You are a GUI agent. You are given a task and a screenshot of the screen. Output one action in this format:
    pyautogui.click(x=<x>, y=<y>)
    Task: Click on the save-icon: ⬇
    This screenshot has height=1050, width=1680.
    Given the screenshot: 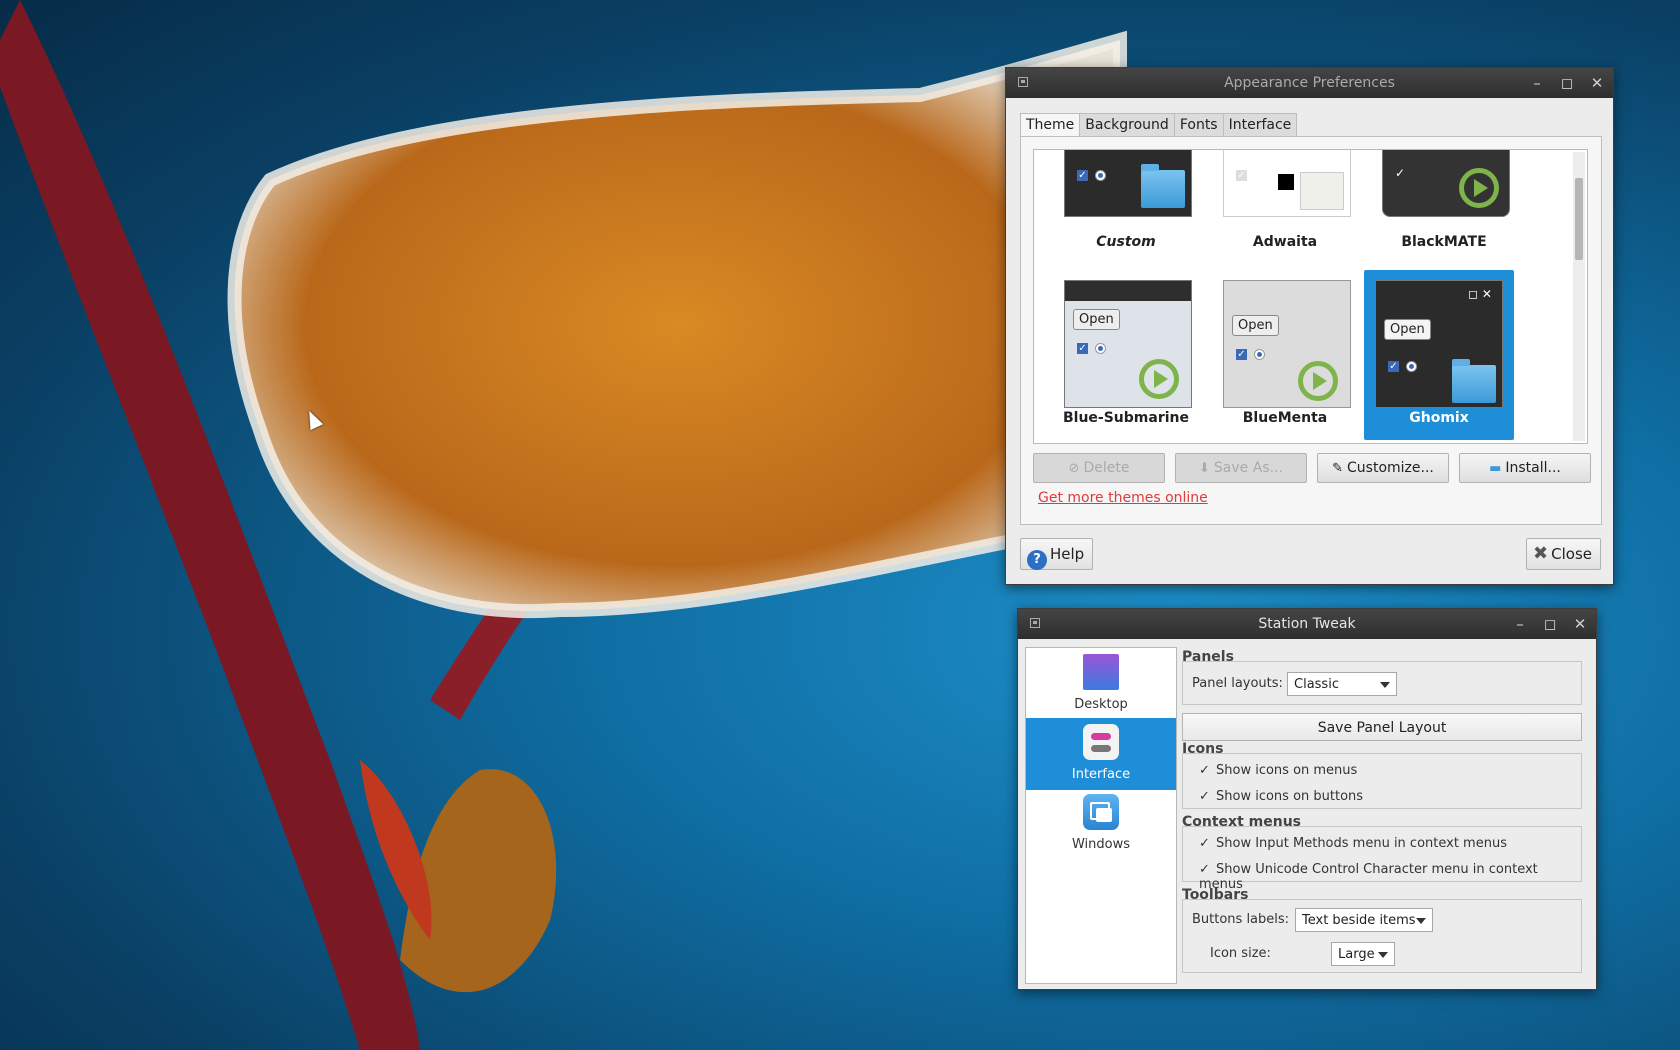 What is the action you would take?
    pyautogui.click(x=1204, y=468)
    